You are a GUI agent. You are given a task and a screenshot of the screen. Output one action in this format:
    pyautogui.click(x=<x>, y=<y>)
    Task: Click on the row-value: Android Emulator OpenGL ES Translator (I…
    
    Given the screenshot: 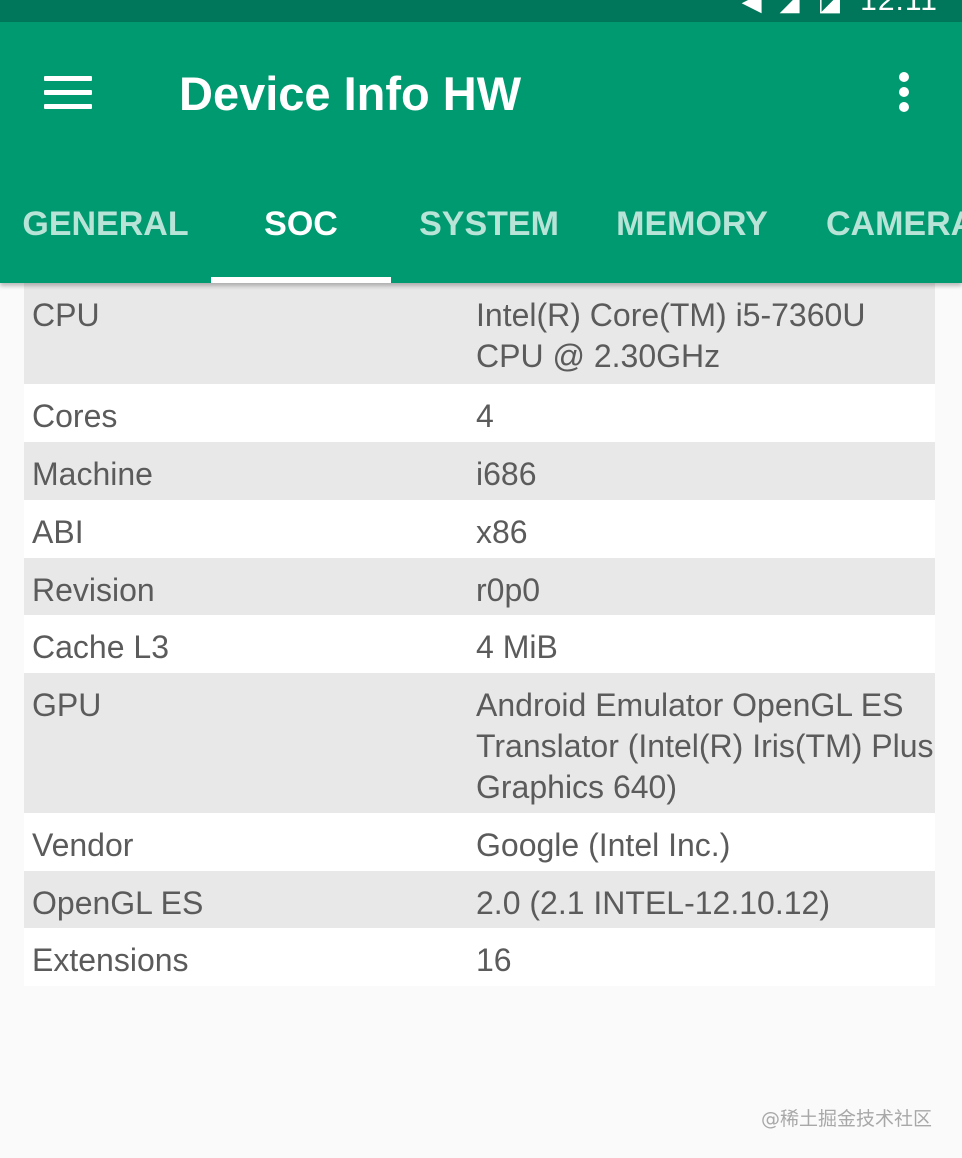 What is the action you would take?
    pyautogui.click(x=705, y=746)
    